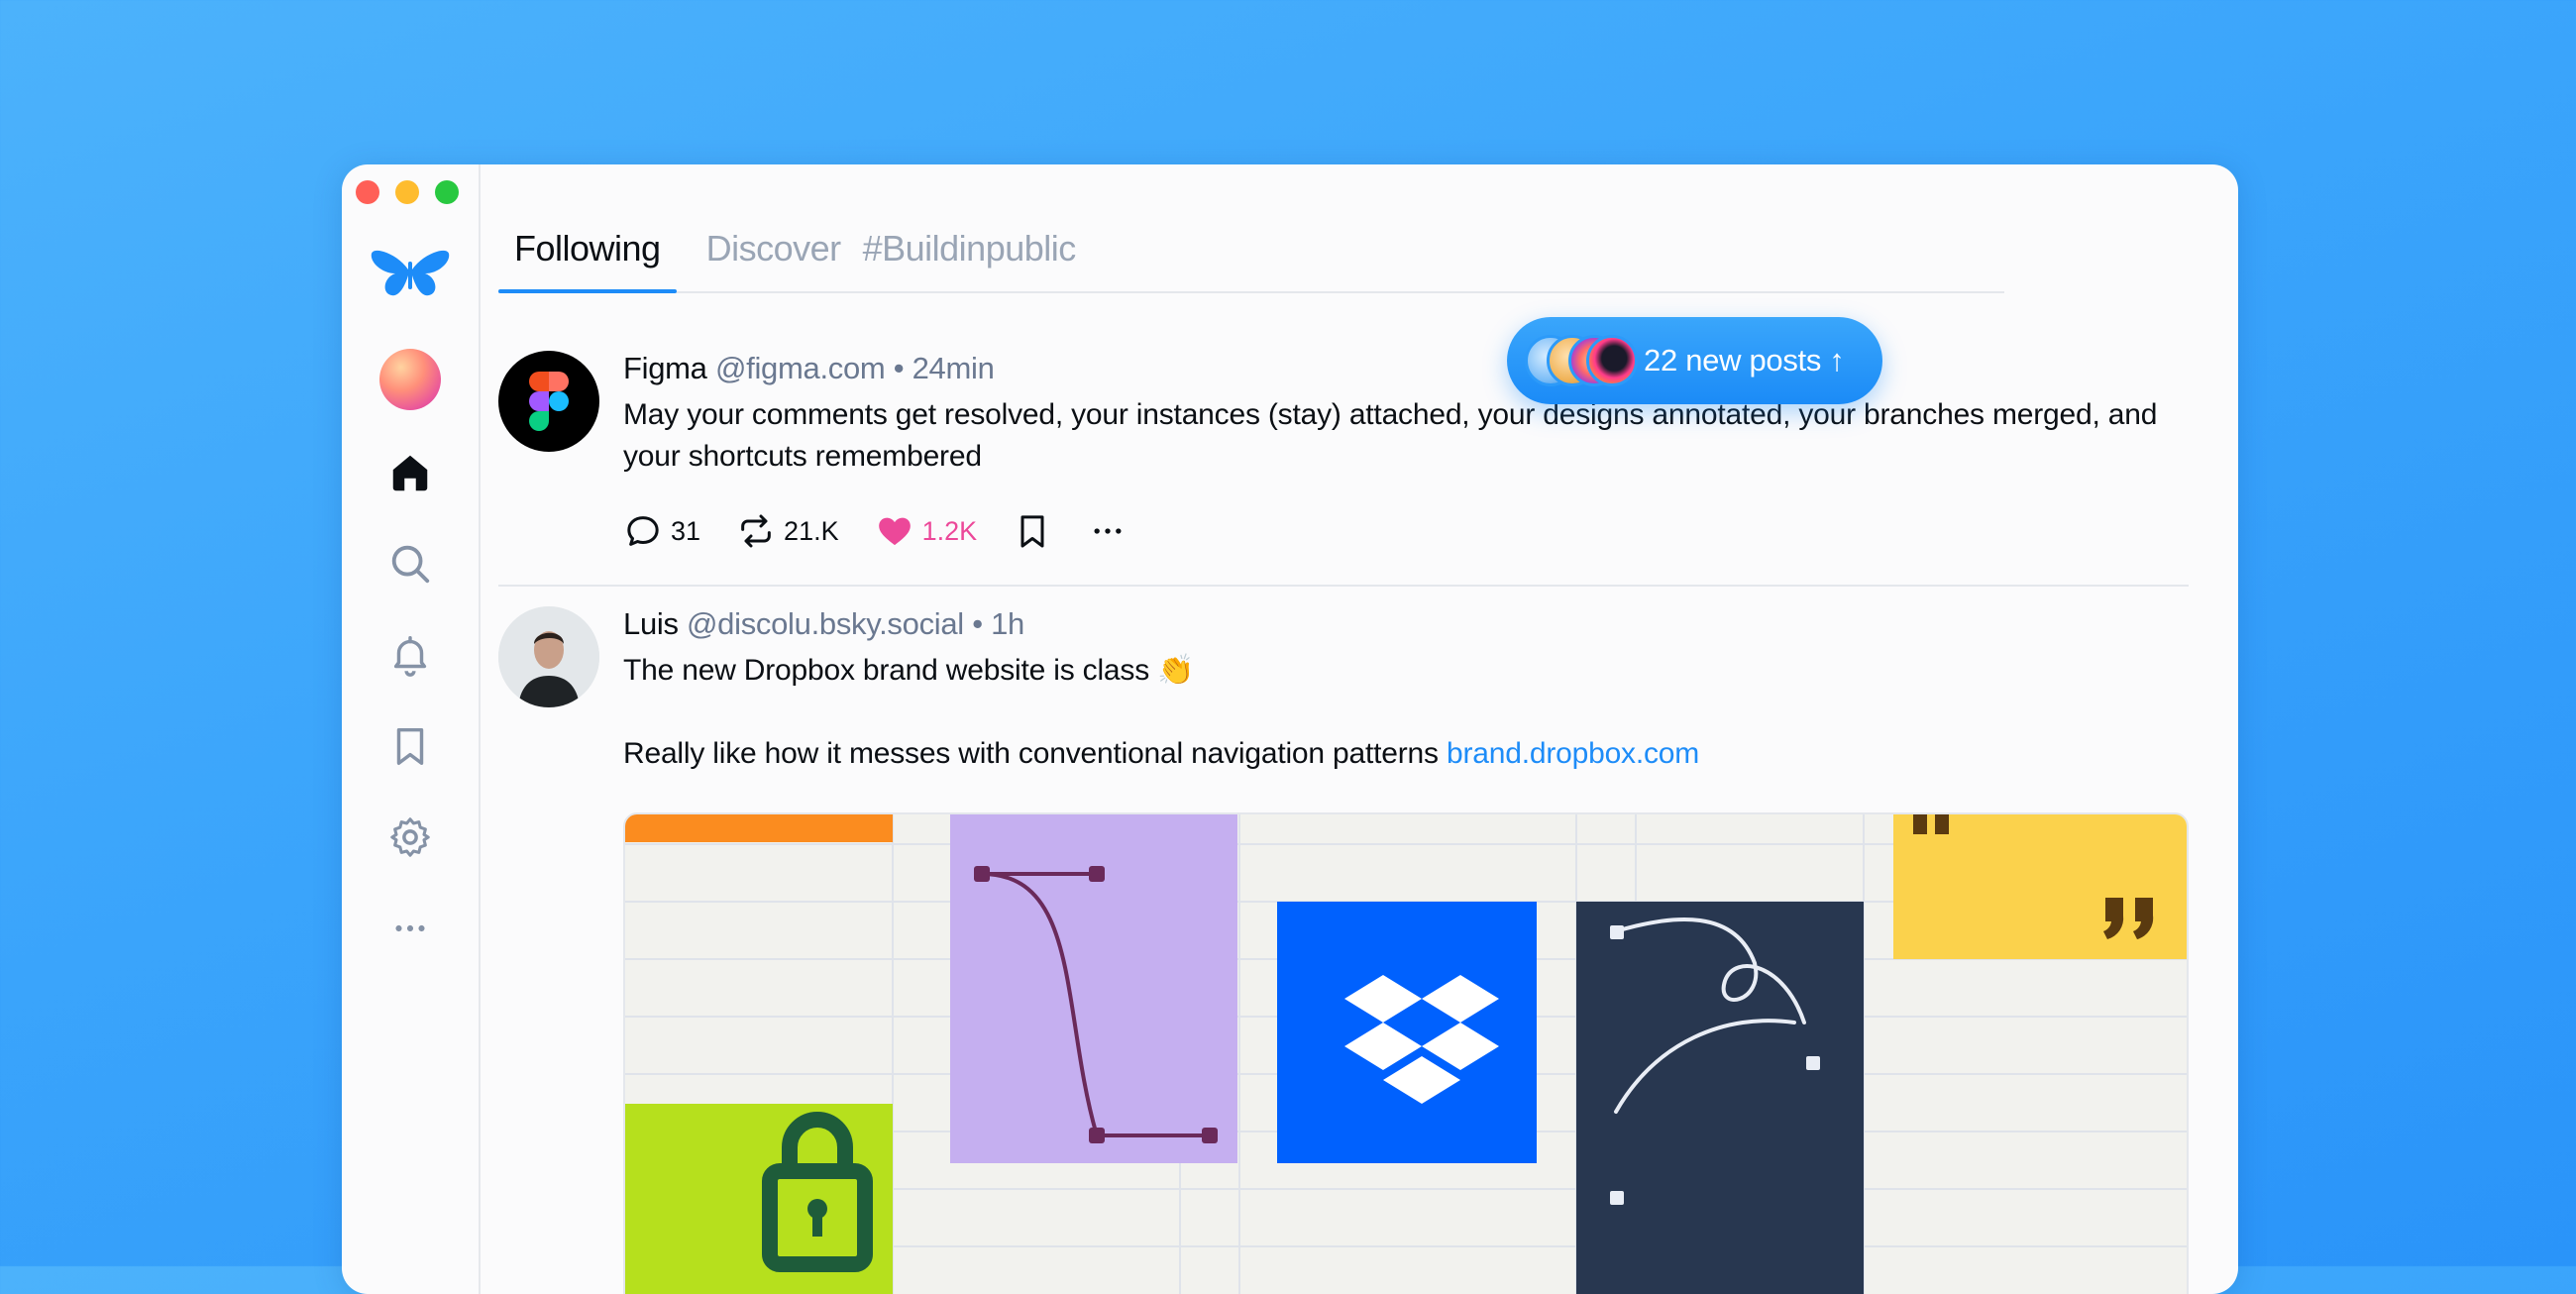 The width and height of the screenshot is (2576, 1294). What do you see at coordinates (410, 379) in the screenshot?
I see `user-avatar` at bounding box center [410, 379].